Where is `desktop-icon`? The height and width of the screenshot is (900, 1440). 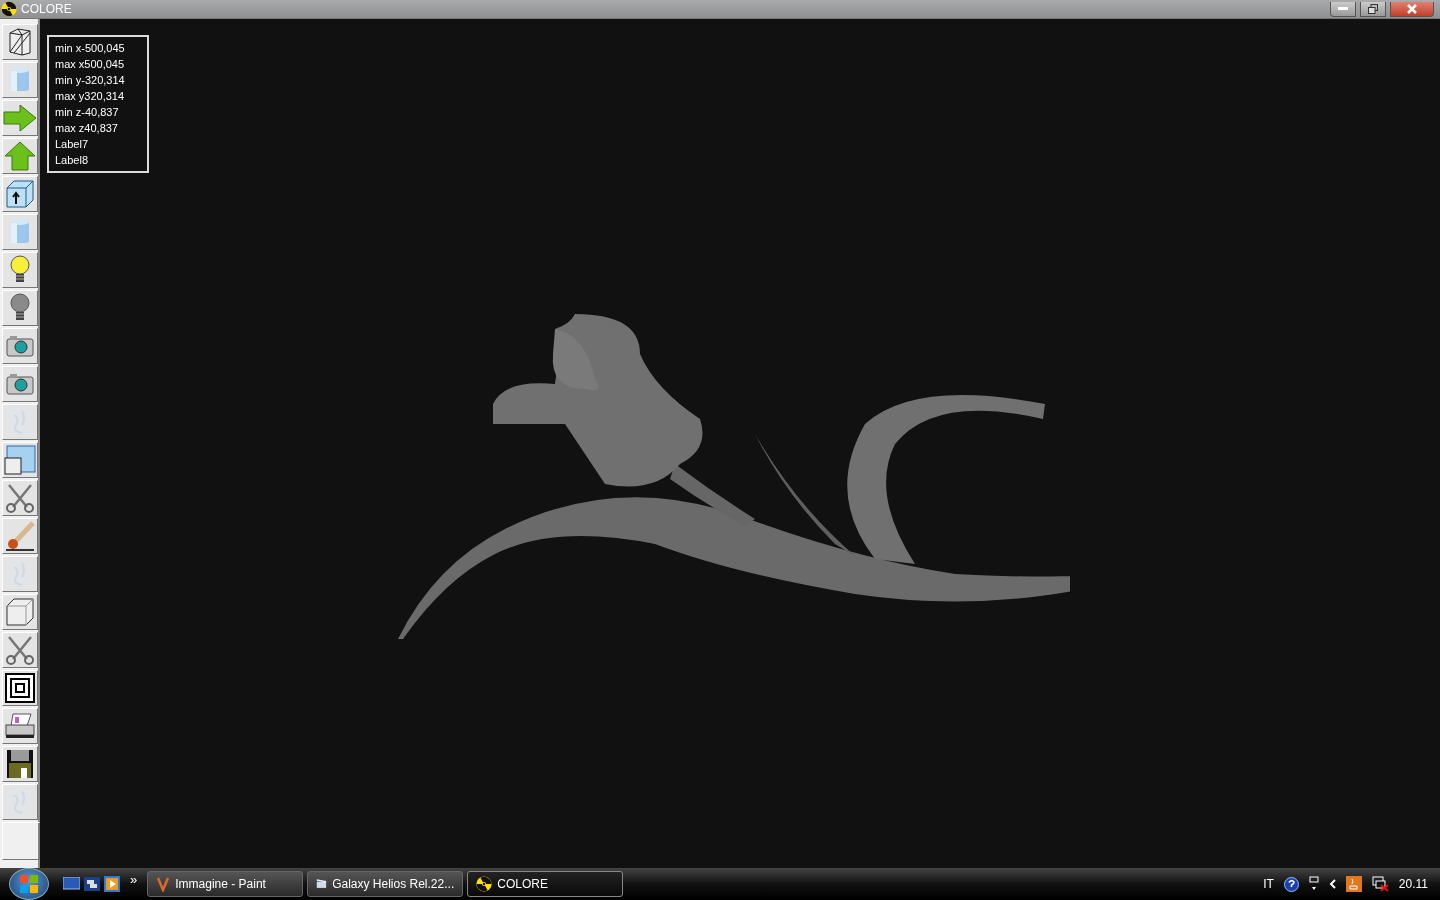
desktop-icon is located at coordinates (71, 884).